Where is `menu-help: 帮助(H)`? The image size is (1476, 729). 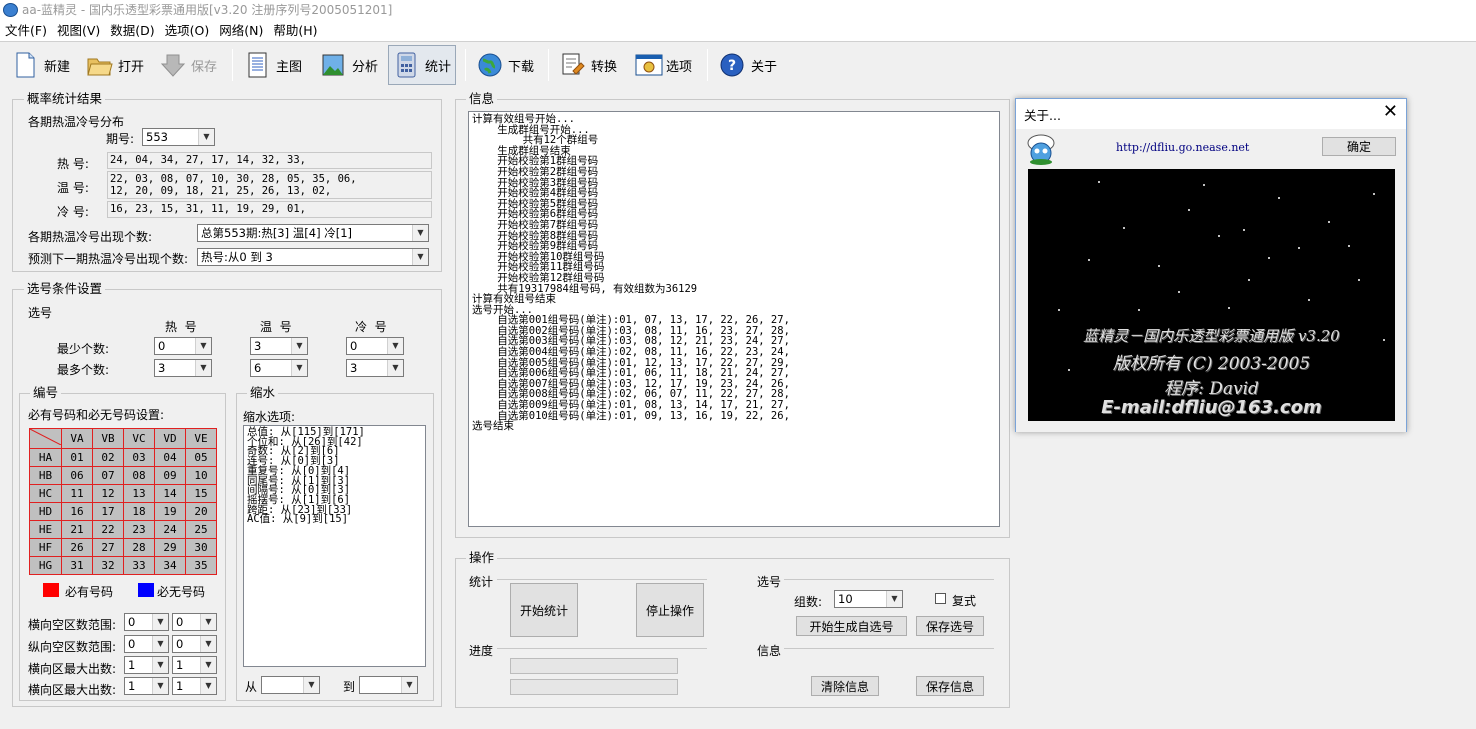
menu-help: 帮助(H) is located at coordinates (295, 31).